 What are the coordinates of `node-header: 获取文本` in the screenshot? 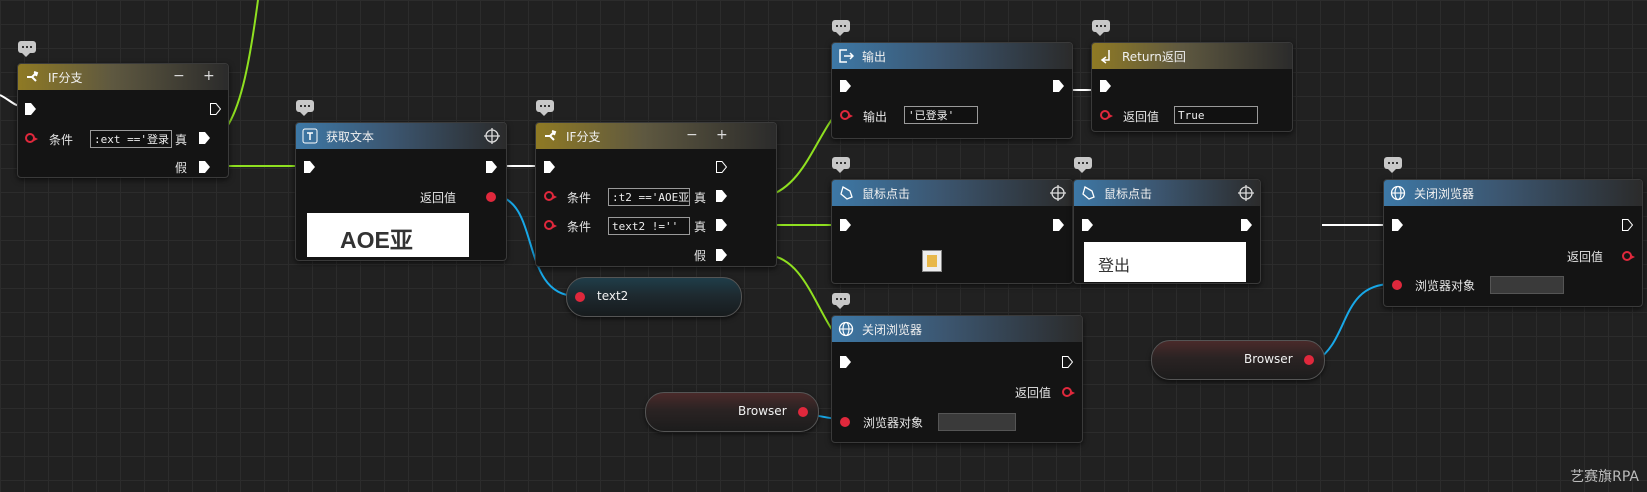 It's located at (401, 136).